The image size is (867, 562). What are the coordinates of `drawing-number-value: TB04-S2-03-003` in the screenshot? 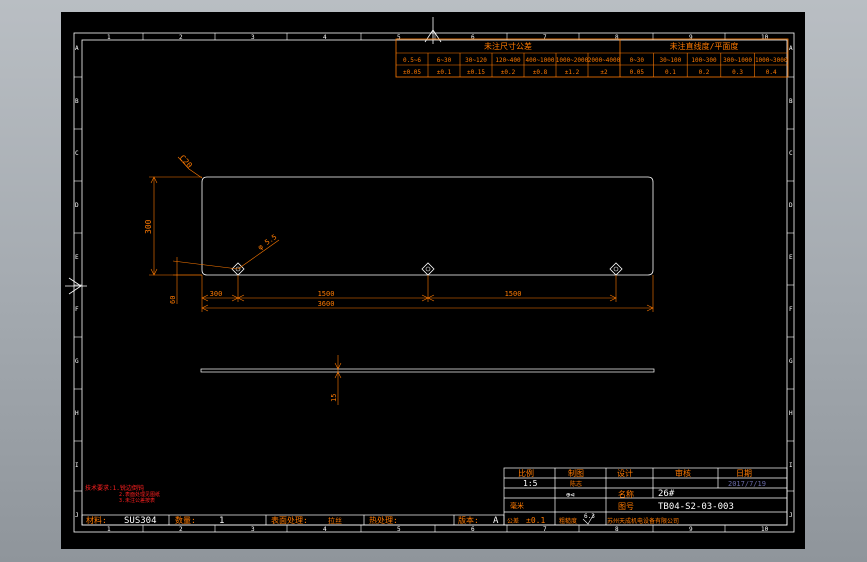 It's located at (696, 507).